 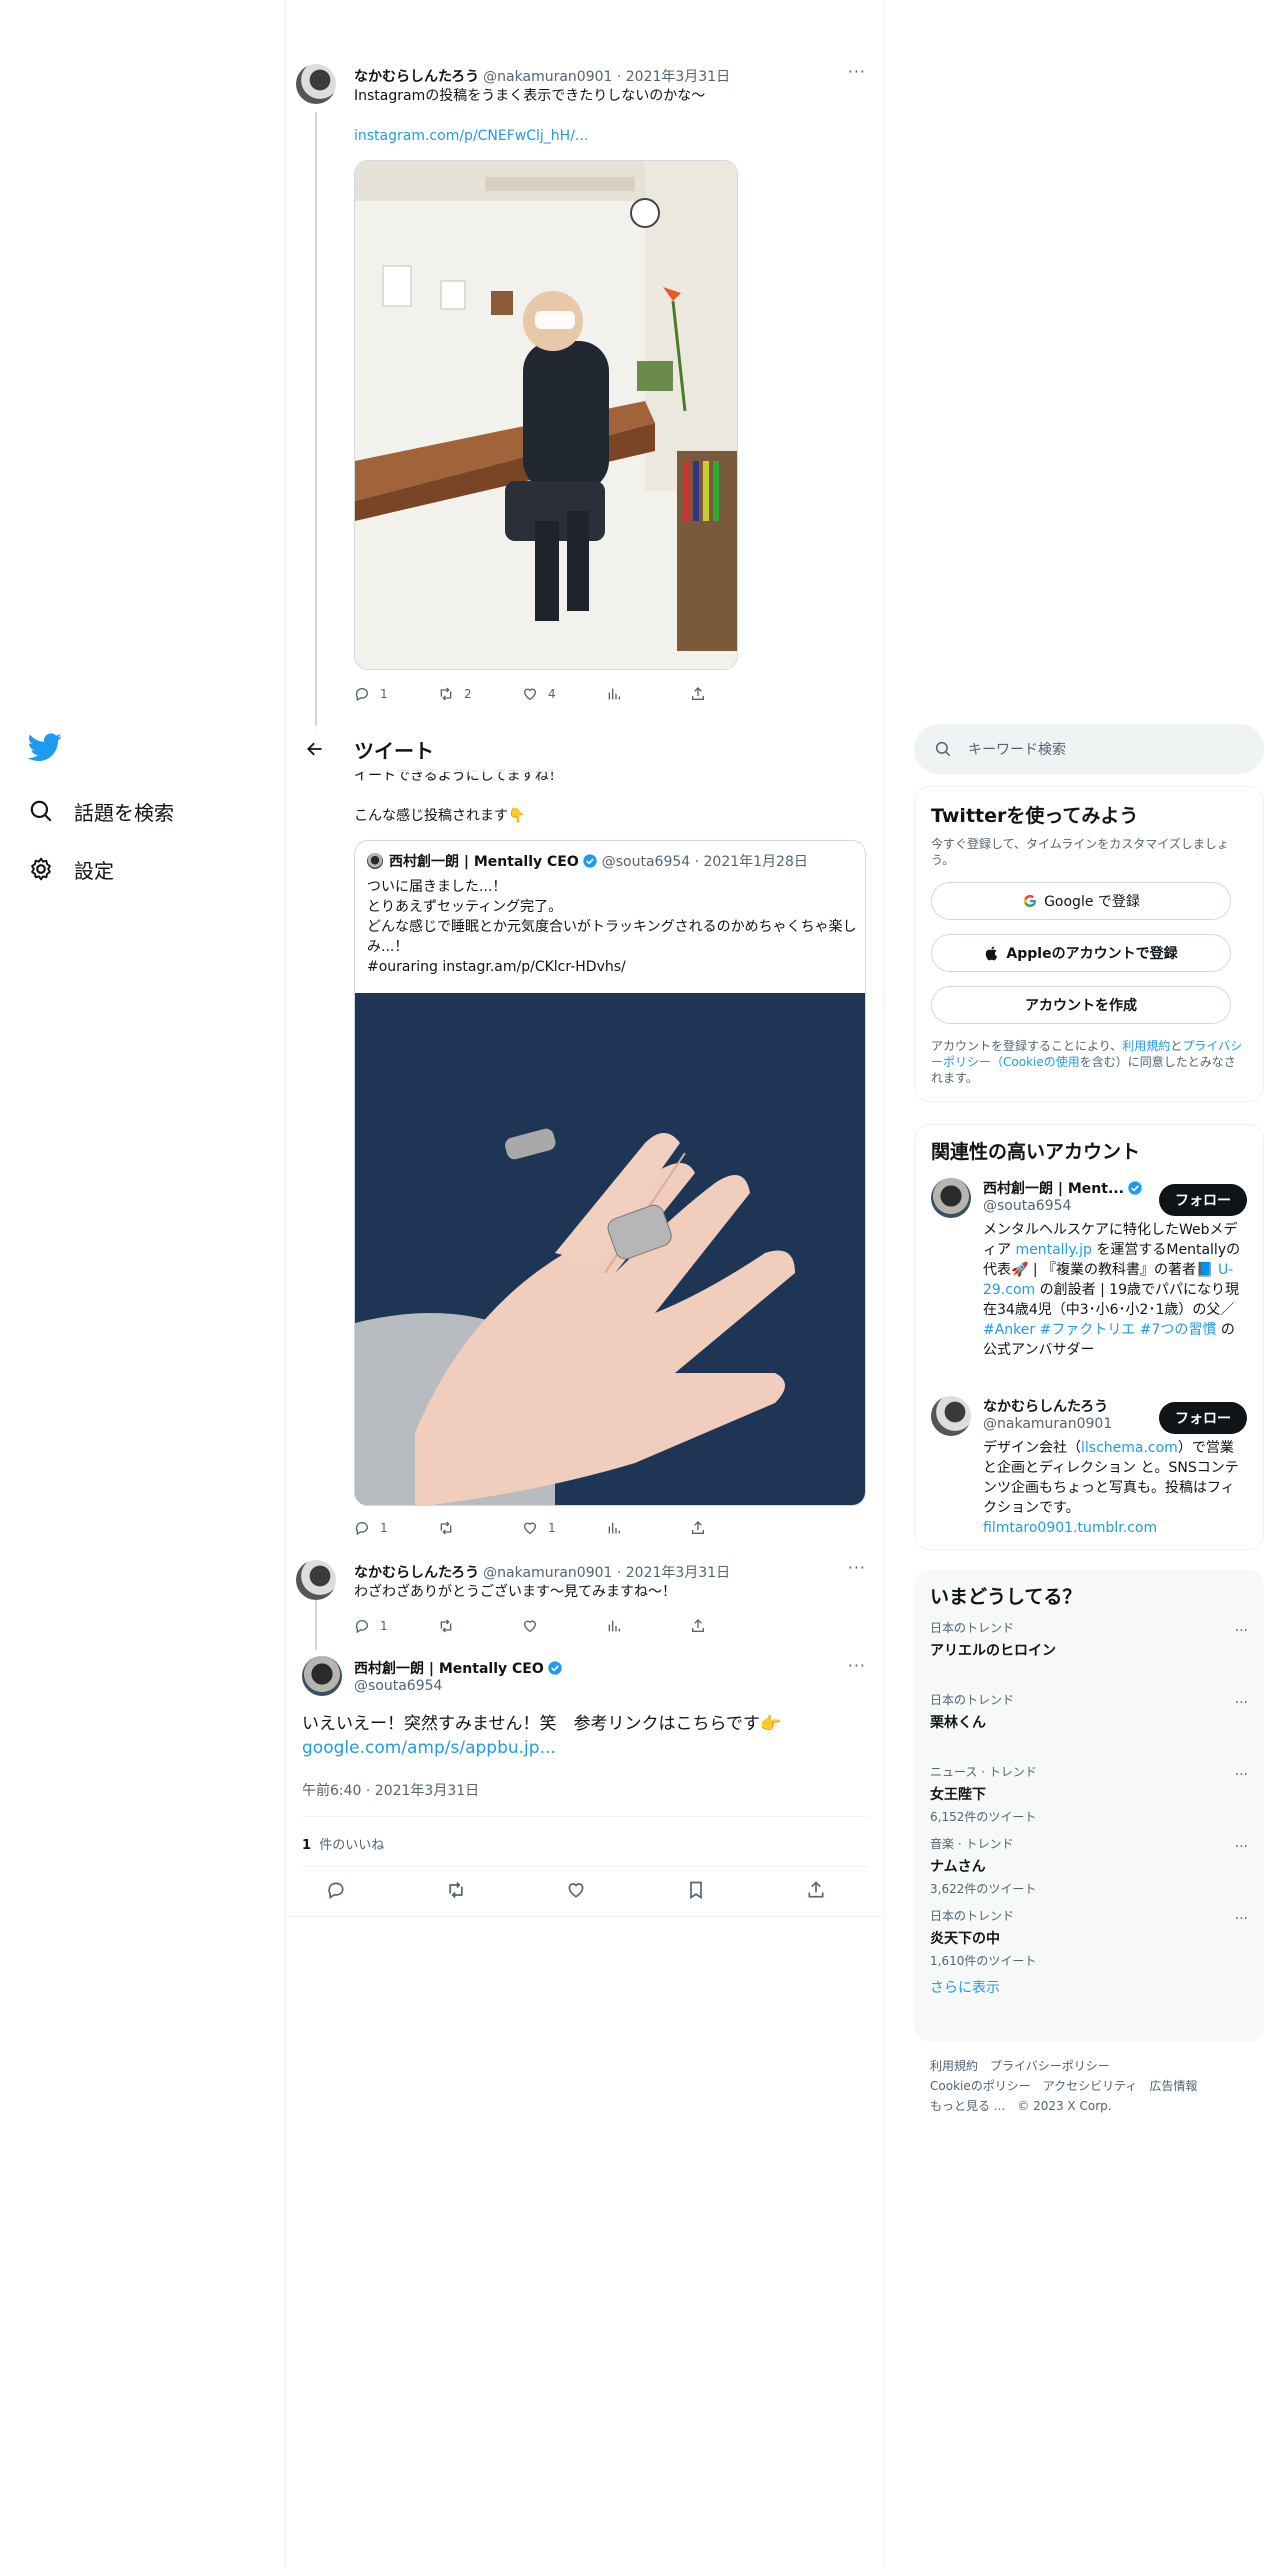 What do you see at coordinates (1129, 1448) in the screenshot?
I see `bio-link: llschema.com` at bounding box center [1129, 1448].